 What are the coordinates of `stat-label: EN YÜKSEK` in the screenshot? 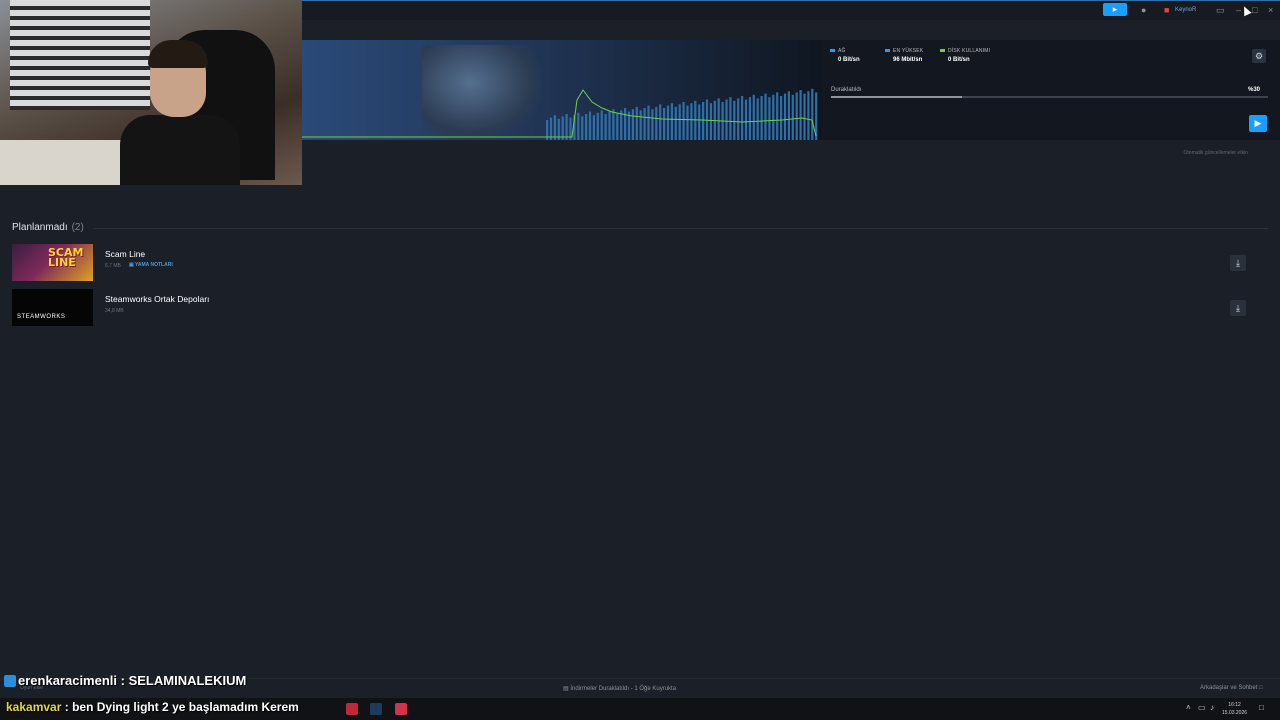 It's located at (908, 51).